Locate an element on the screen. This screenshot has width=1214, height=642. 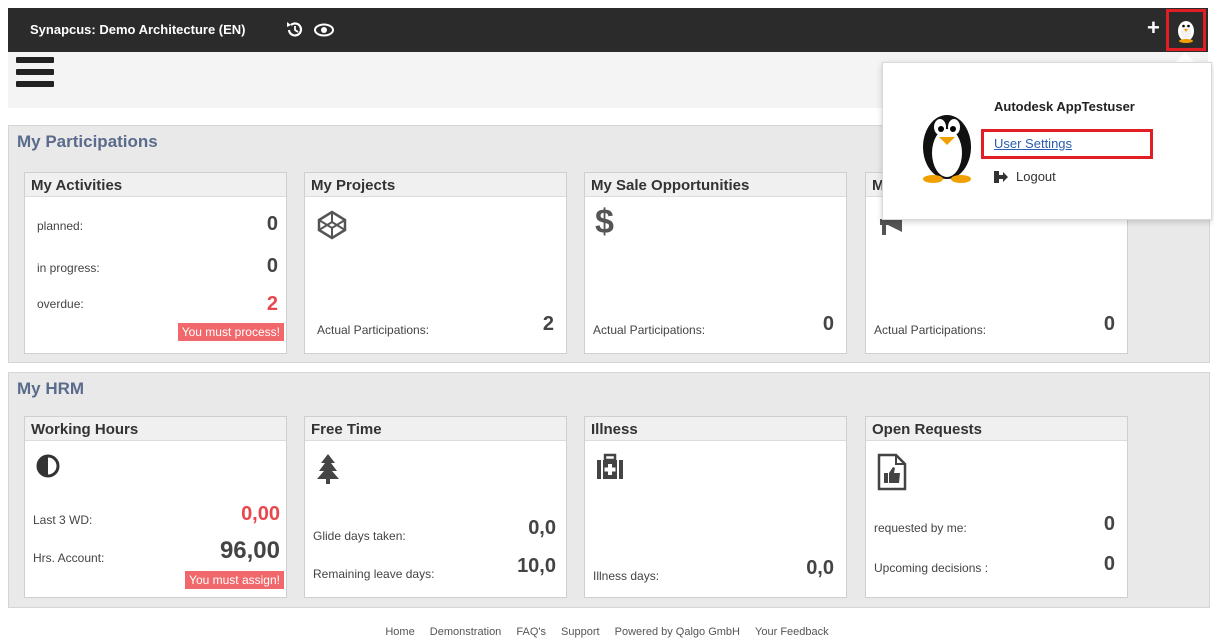
glide-days-value: 0,0 is located at coordinates (542, 528).